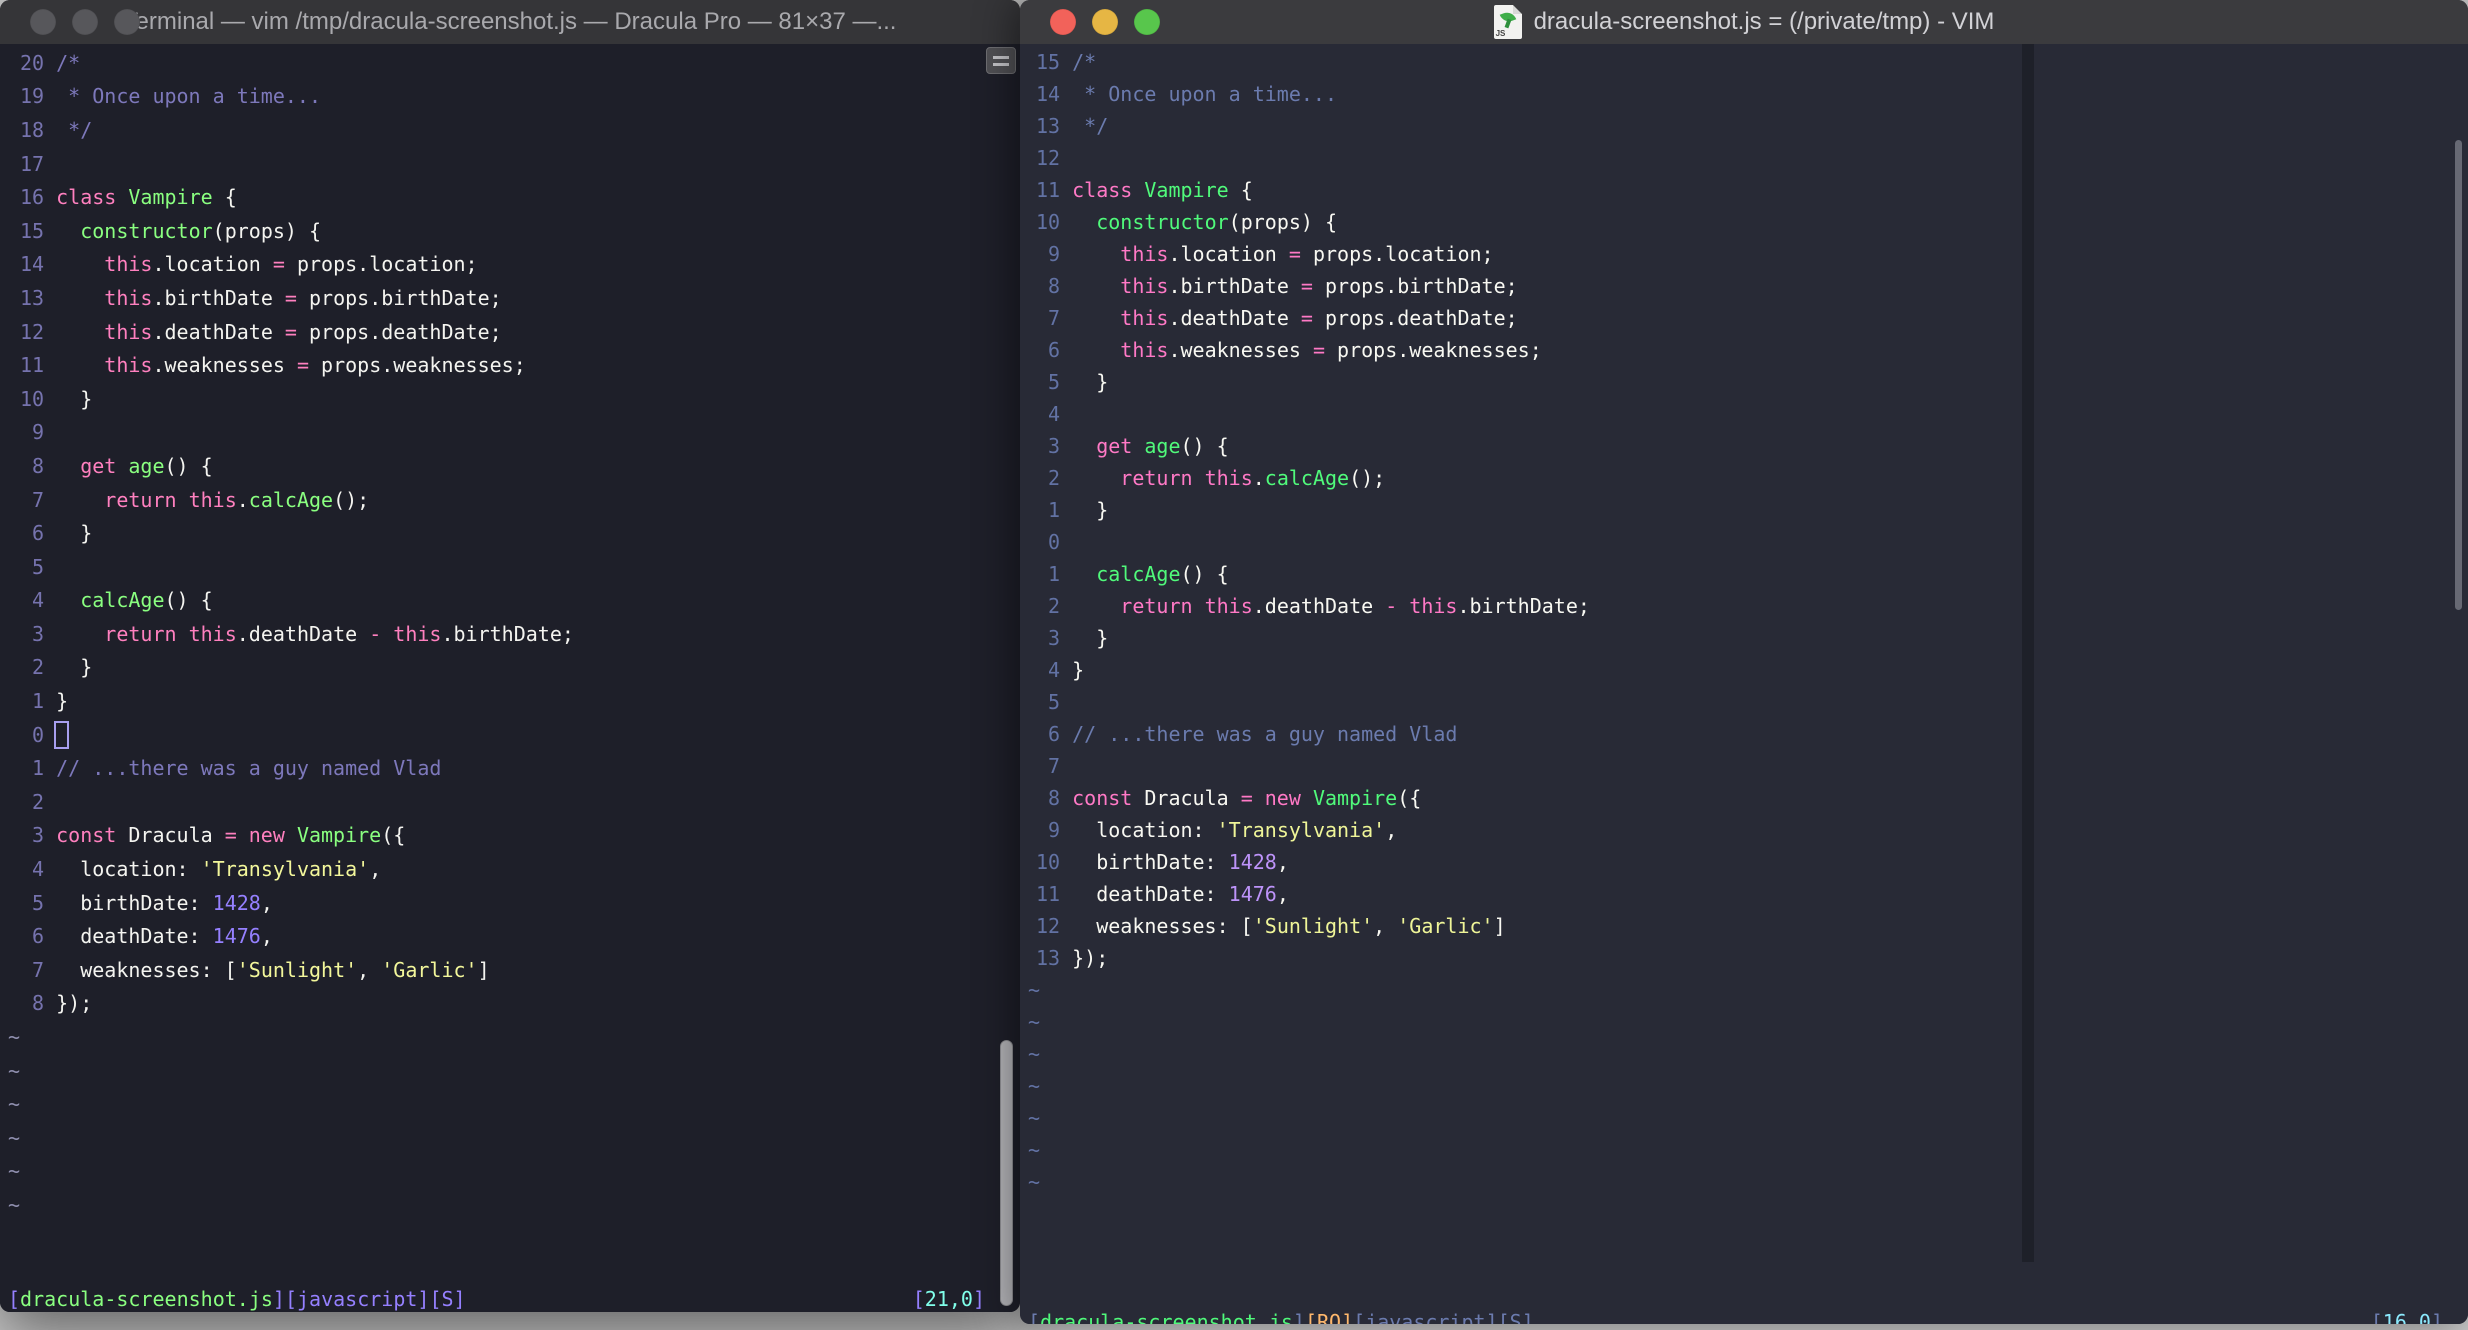 Image resolution: width=2468 pixels, height=1330 pixels. I want to click on code-line: 6 }, so click(510, 533).